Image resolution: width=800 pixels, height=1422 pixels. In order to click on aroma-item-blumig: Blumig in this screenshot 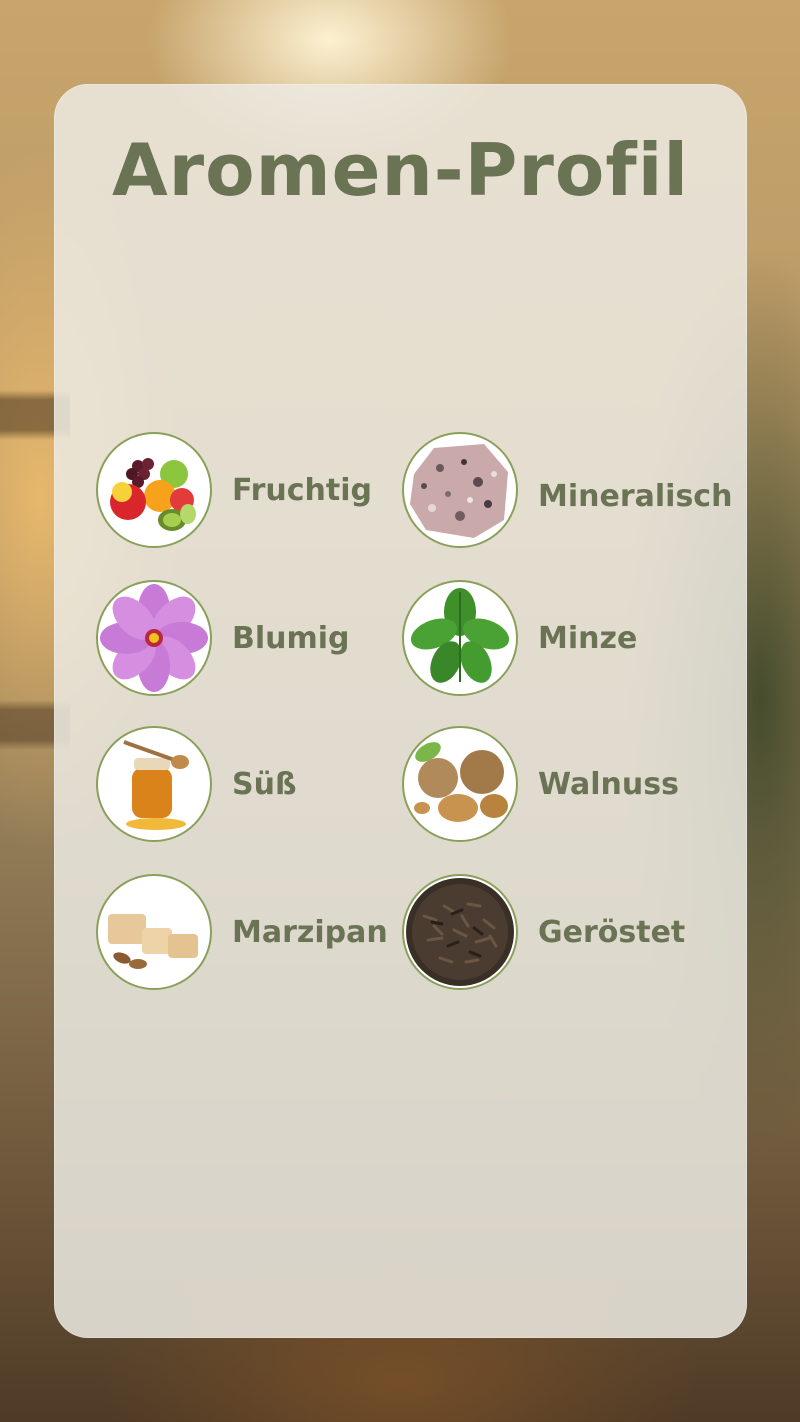, I will do `click(223, 638)`.